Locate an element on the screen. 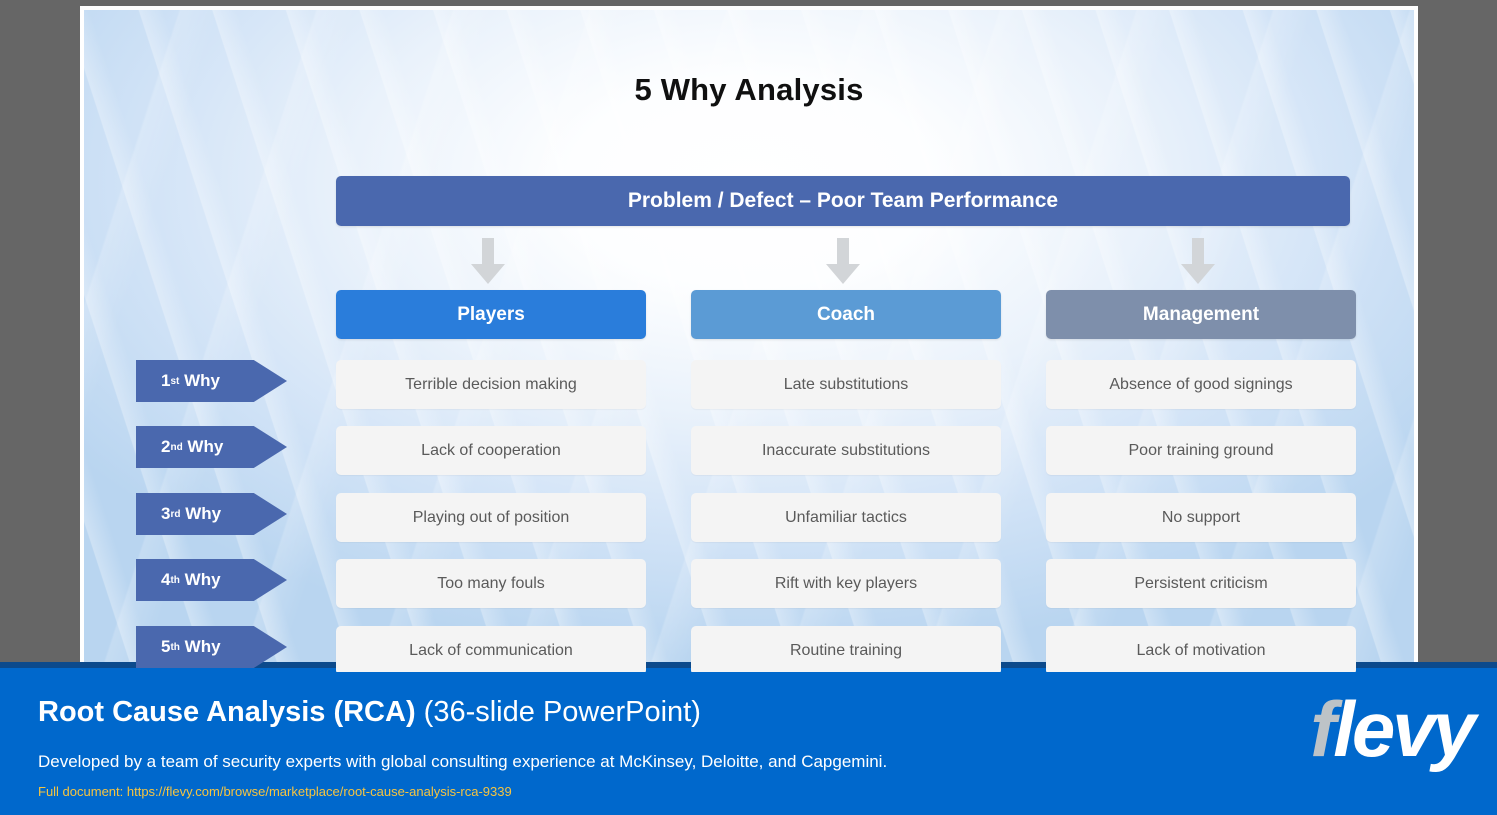  cell-management-why-3: No support is located at coordinates (1201, 517).